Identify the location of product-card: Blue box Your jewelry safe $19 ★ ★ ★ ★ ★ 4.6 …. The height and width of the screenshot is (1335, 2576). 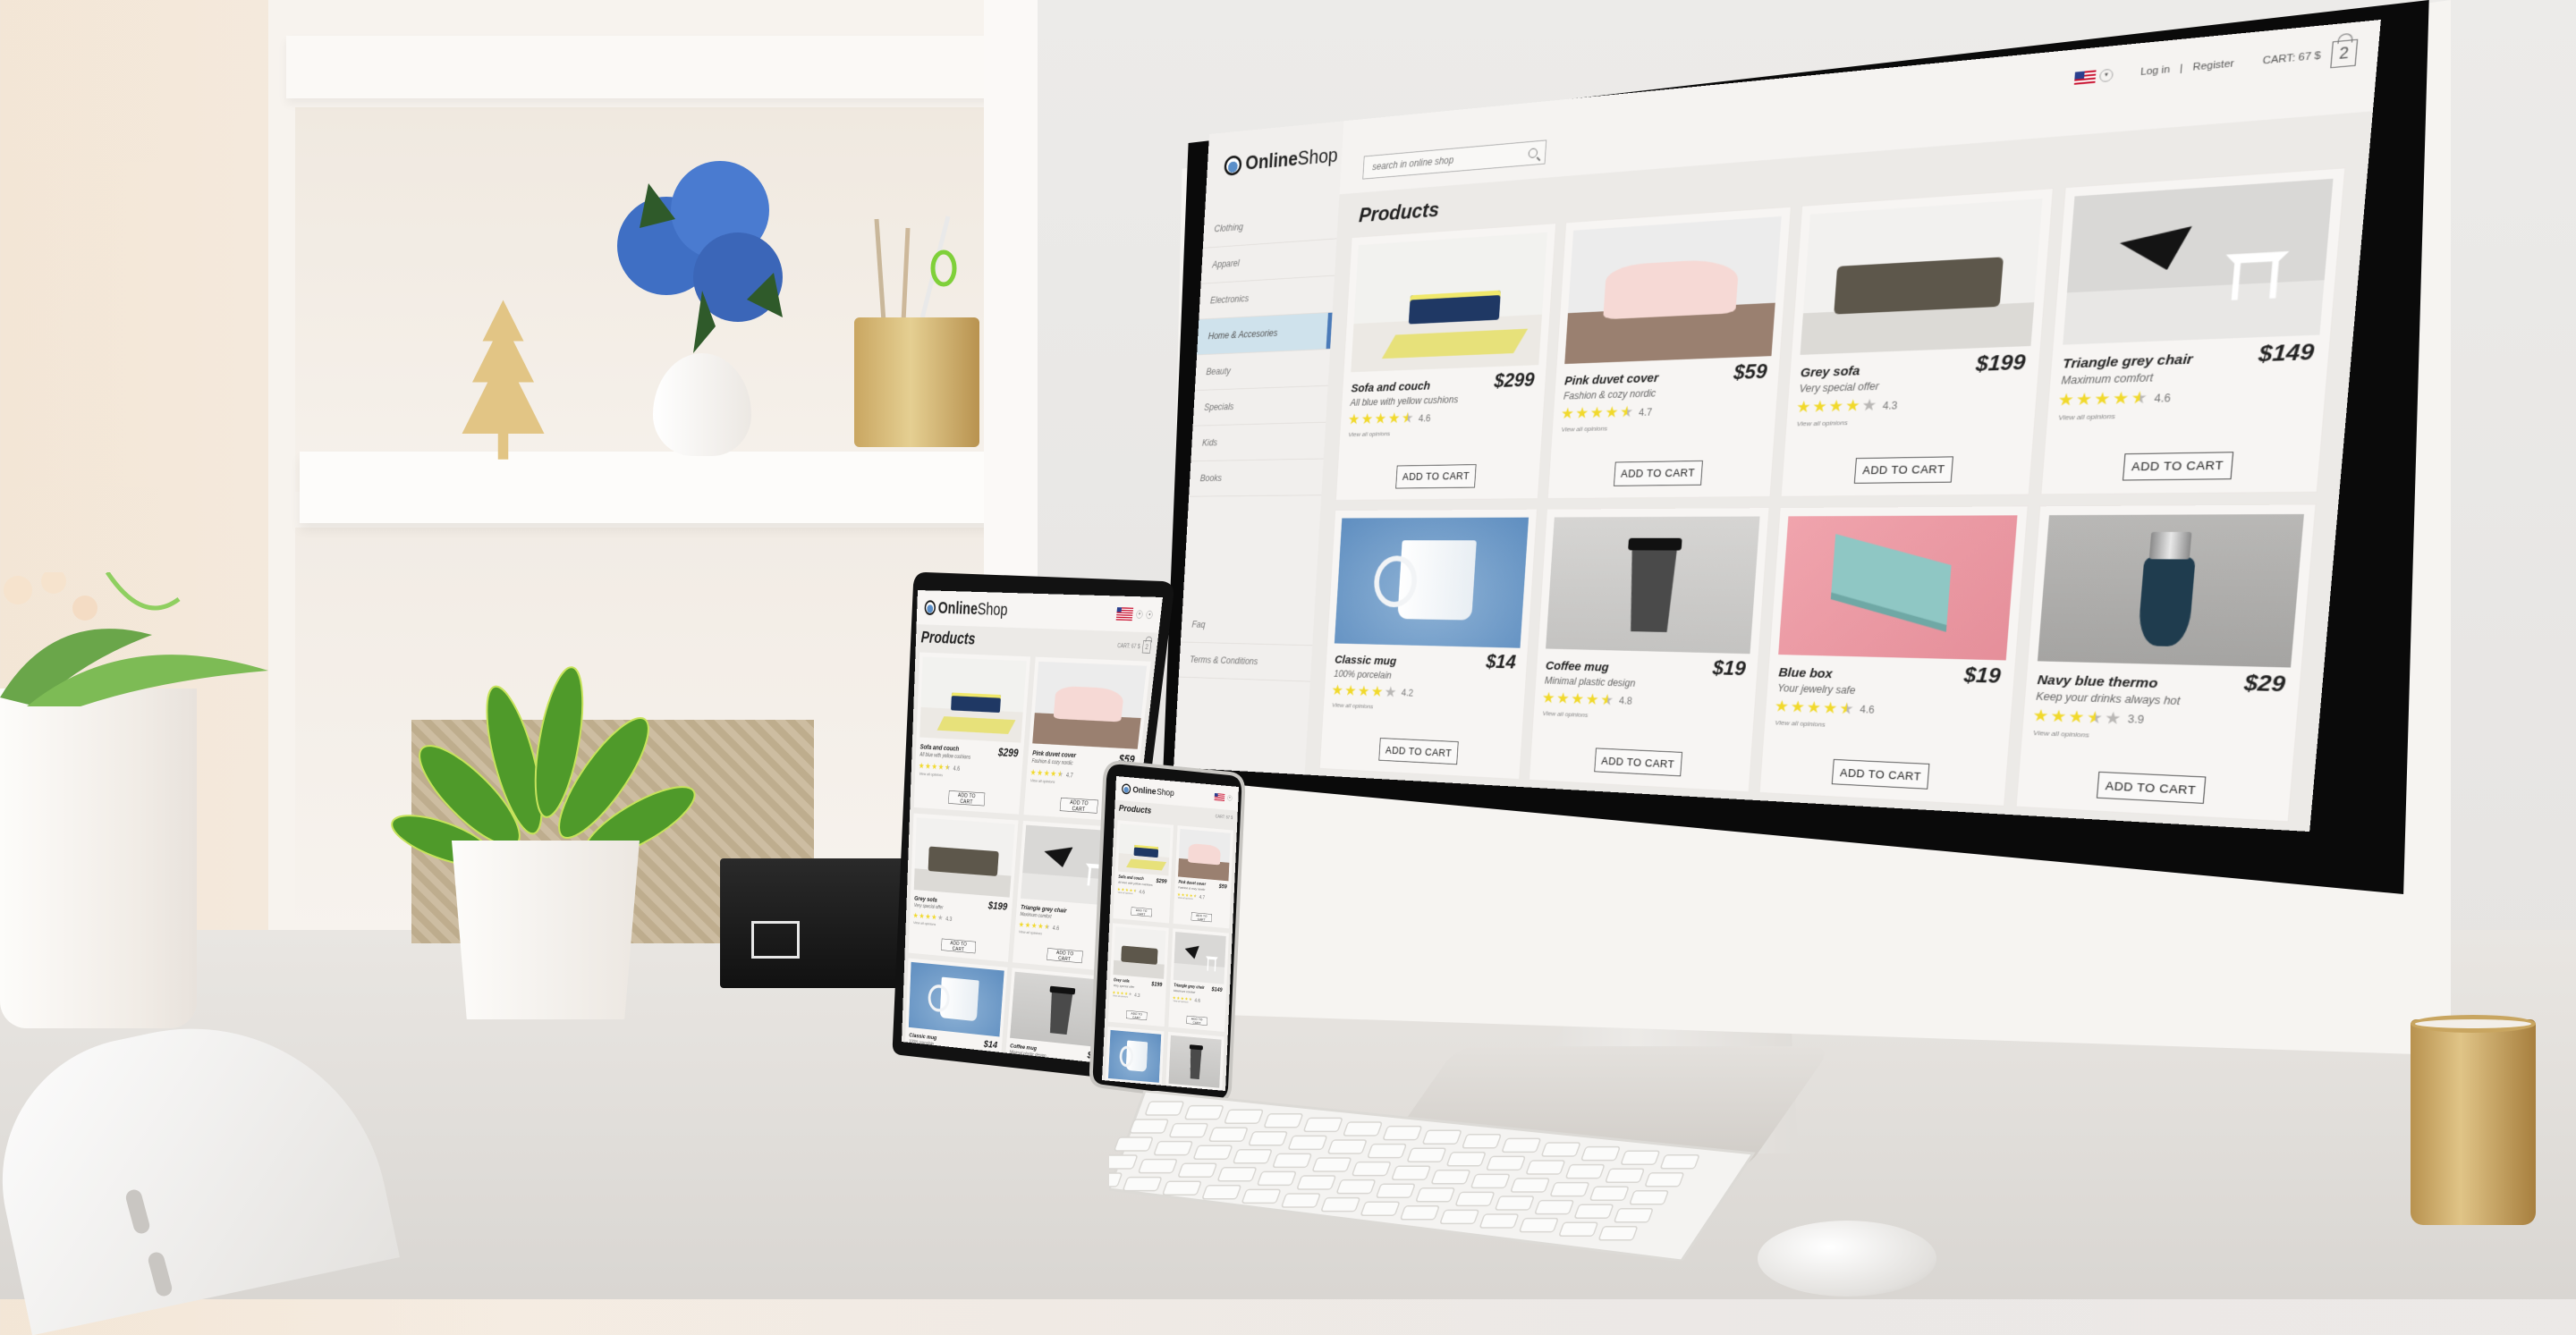
(1893, 655).